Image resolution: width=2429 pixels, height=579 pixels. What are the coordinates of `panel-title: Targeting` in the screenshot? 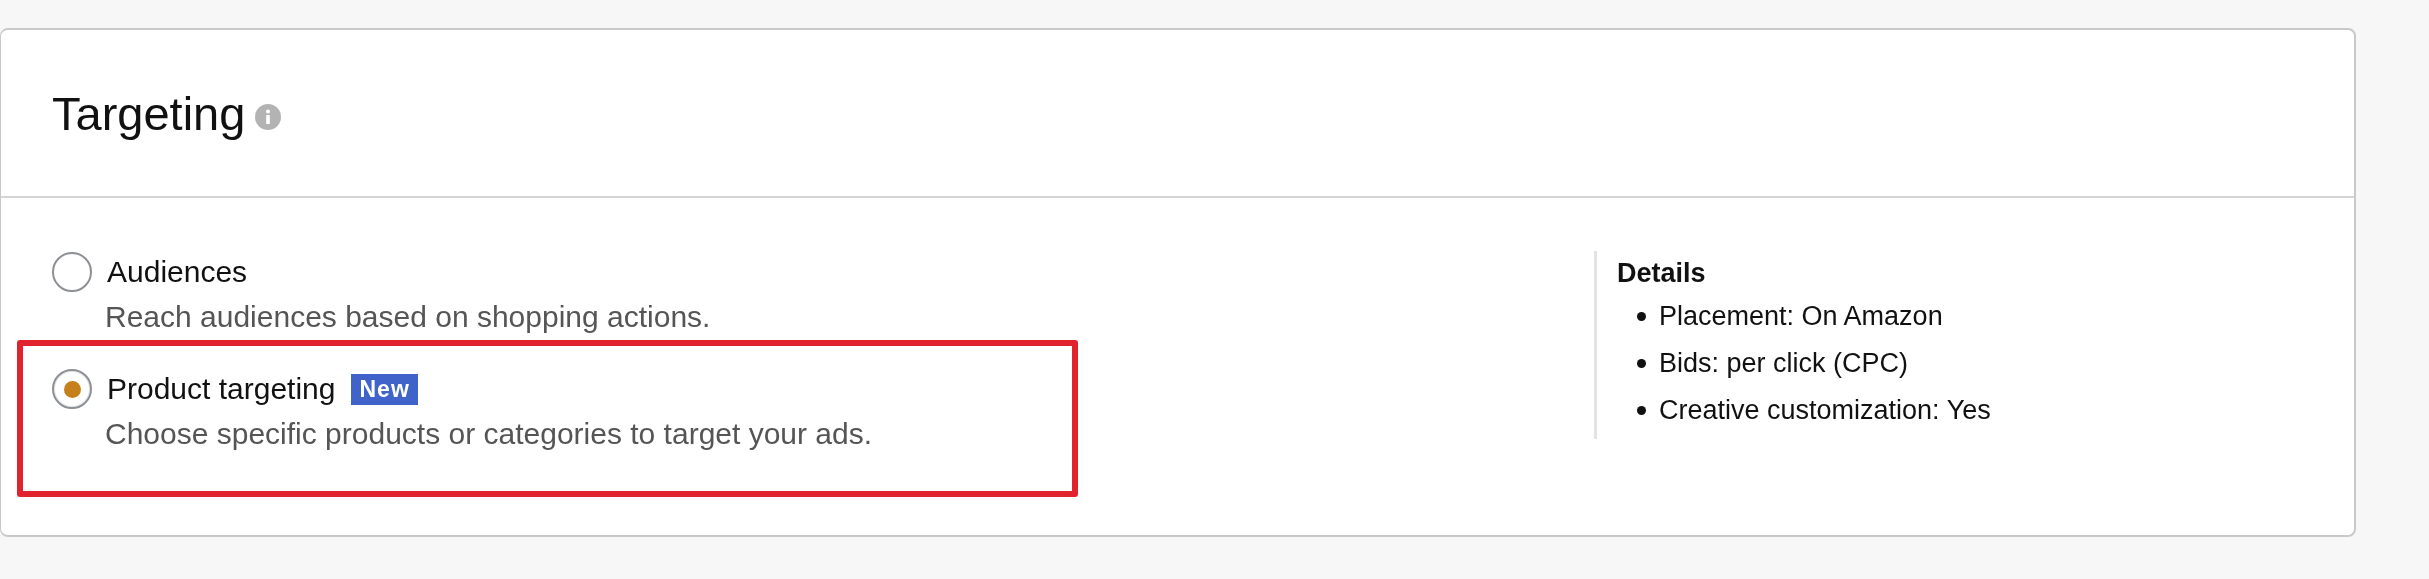 It's located at (149, 113).